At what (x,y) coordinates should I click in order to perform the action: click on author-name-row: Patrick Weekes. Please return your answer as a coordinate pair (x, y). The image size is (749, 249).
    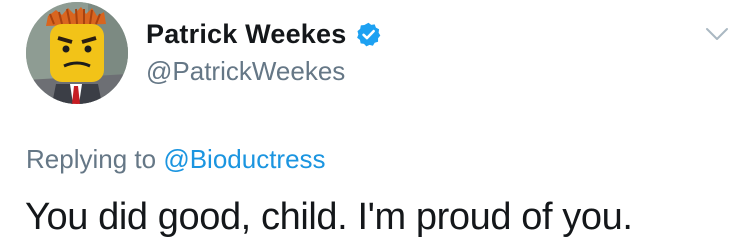
    Looking at the image, I should click on (264, 34).